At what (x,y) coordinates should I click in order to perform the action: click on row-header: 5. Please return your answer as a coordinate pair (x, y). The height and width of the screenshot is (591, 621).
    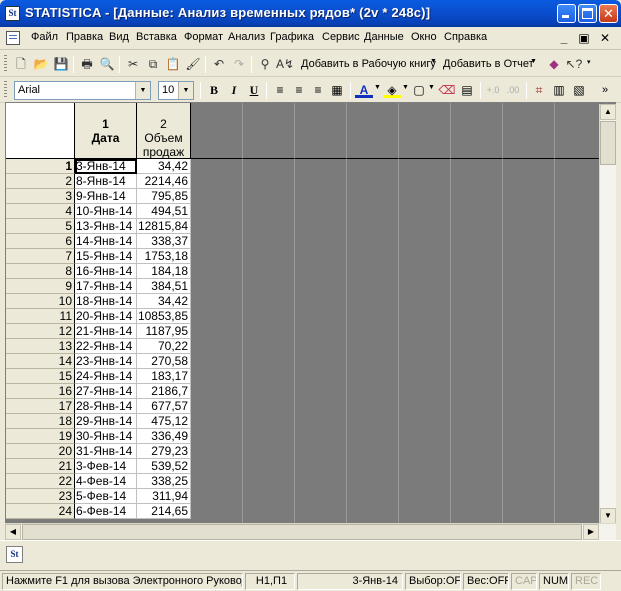
    Looking at the image, I should click on (40, 226).